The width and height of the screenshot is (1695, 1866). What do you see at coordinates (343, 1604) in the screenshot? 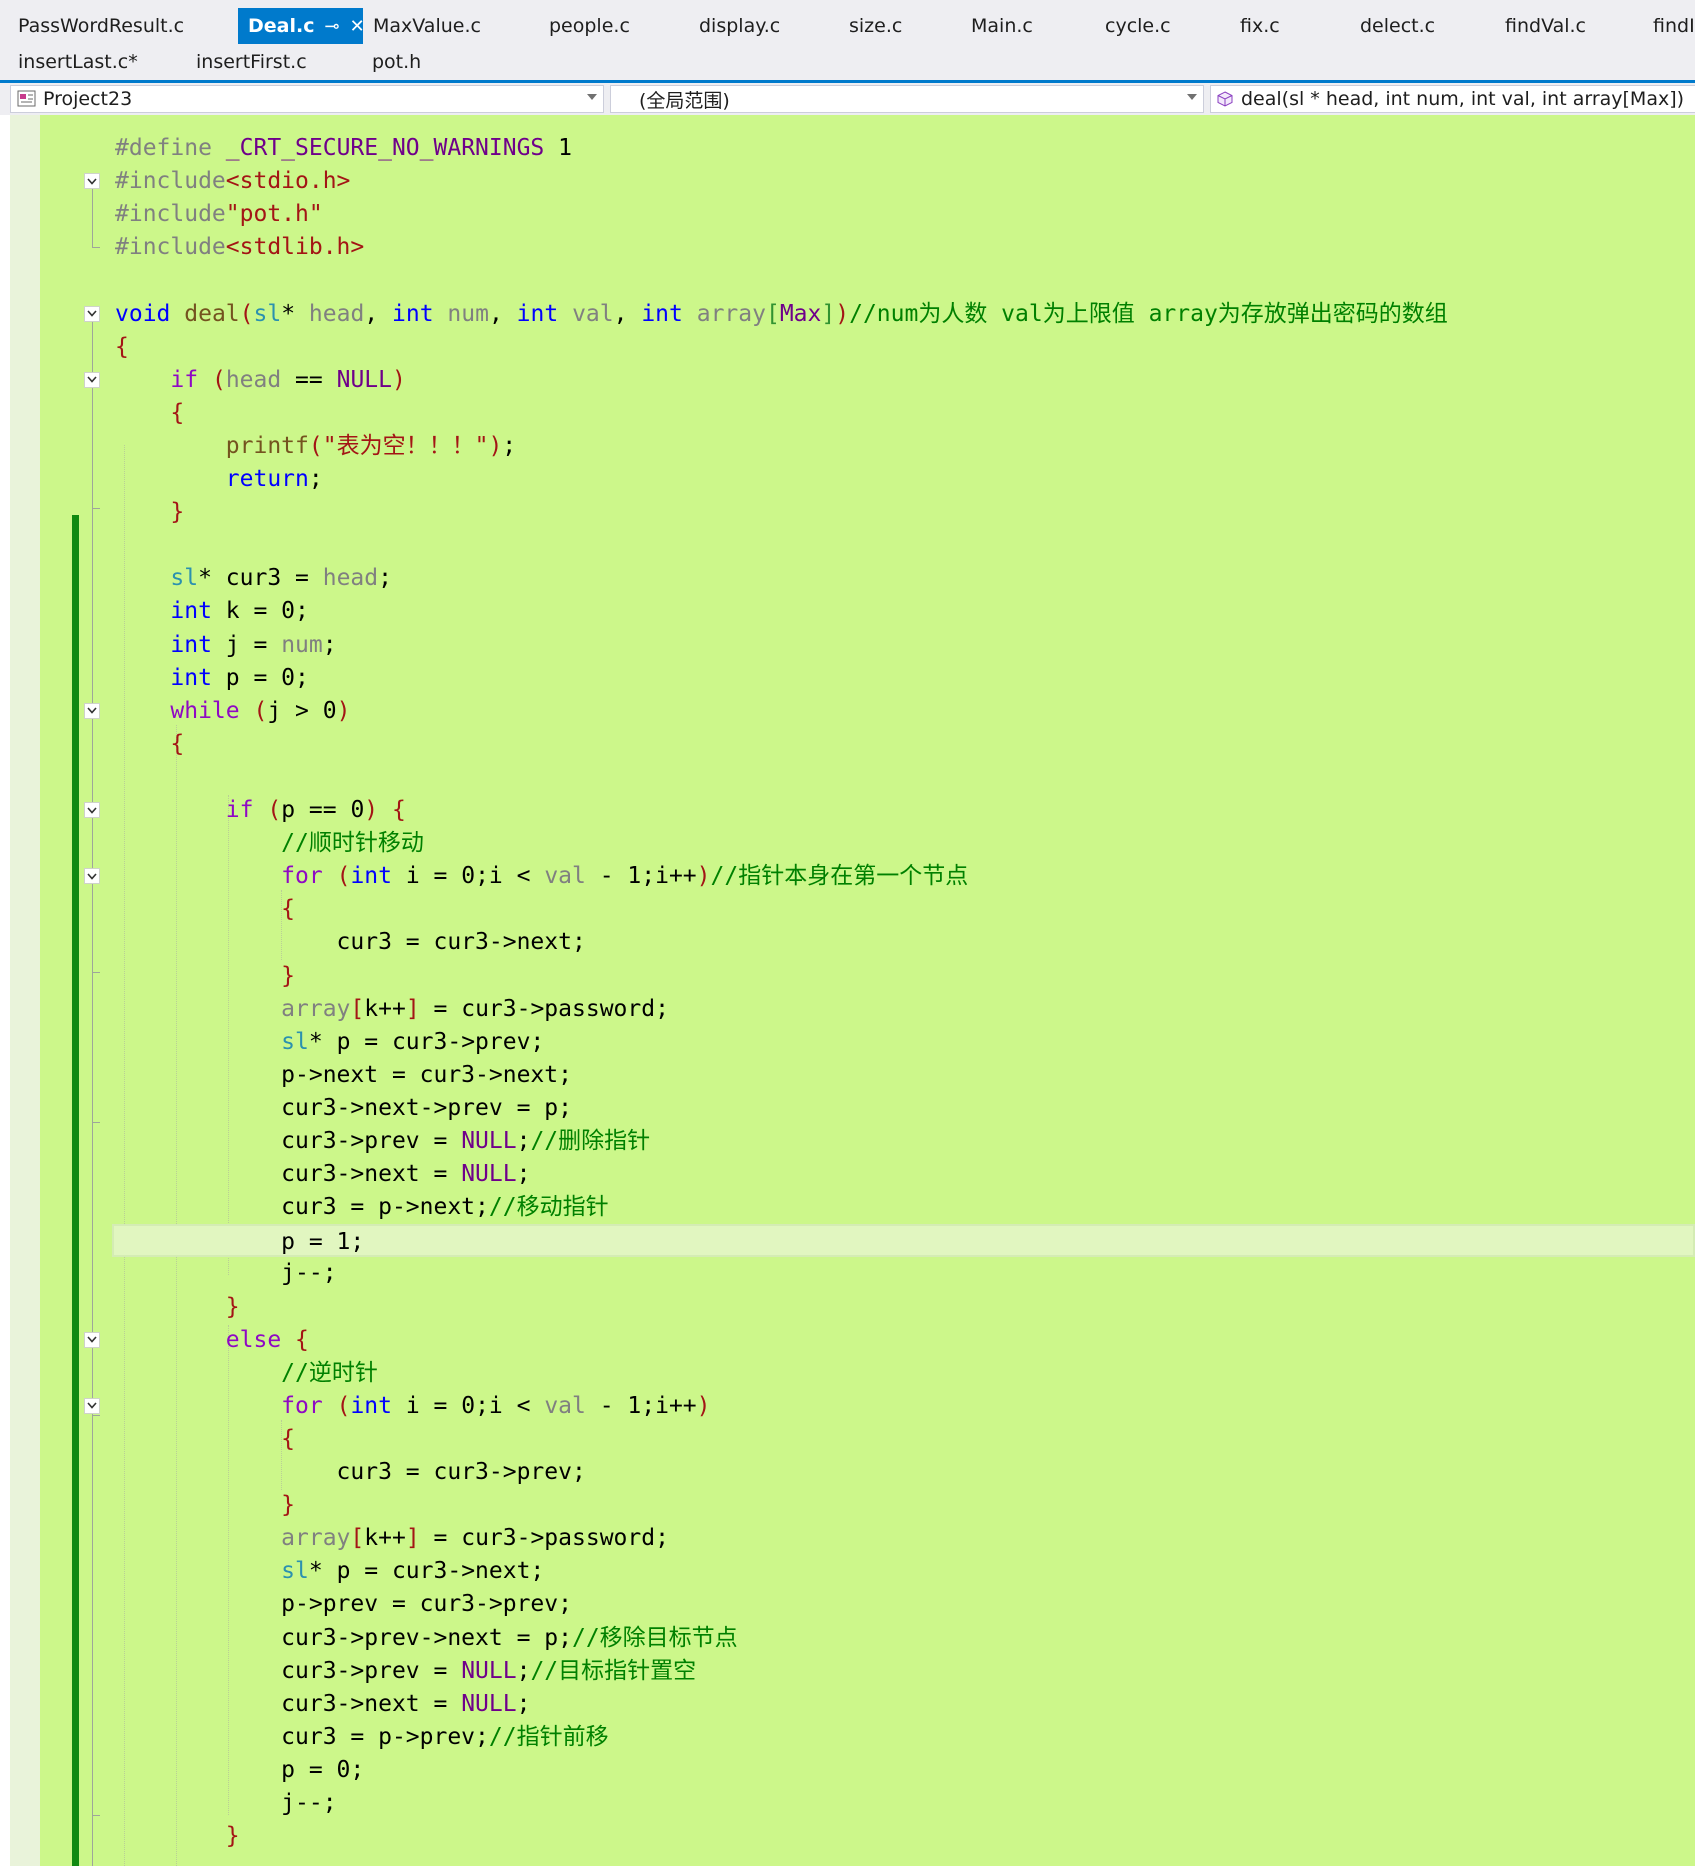
I see `code-line: p->prev = cur3->prev;` at bounding box center [343, 1604].